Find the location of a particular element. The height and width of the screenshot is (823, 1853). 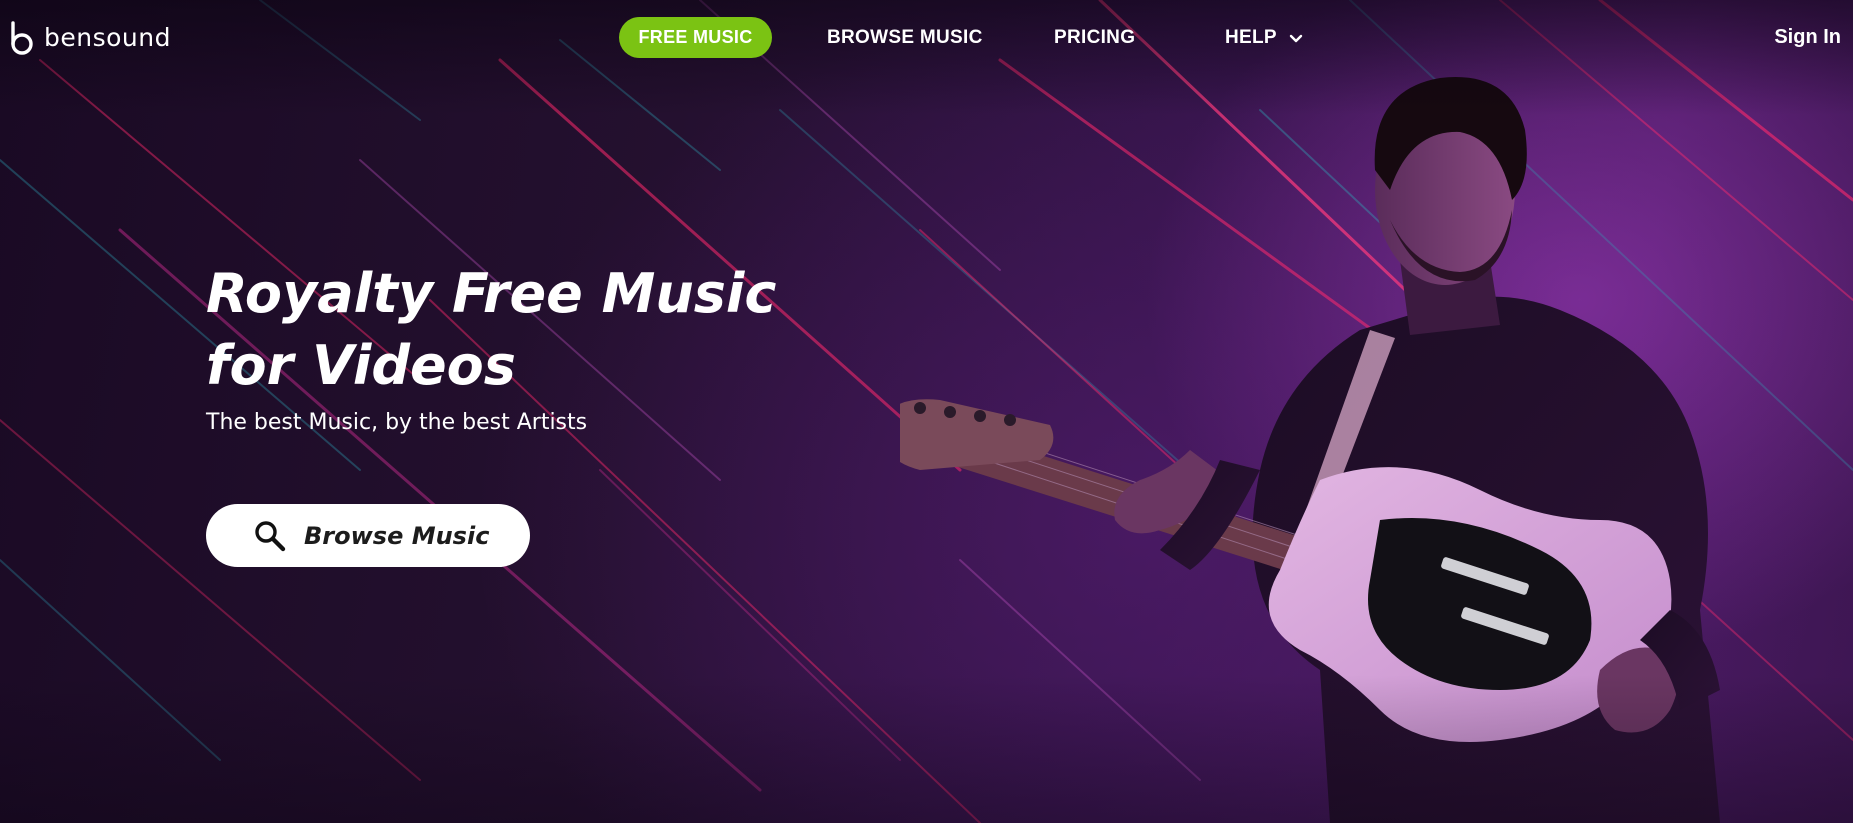

nav-free-music: FREE MUSIC is located at coordinates (695, 37).